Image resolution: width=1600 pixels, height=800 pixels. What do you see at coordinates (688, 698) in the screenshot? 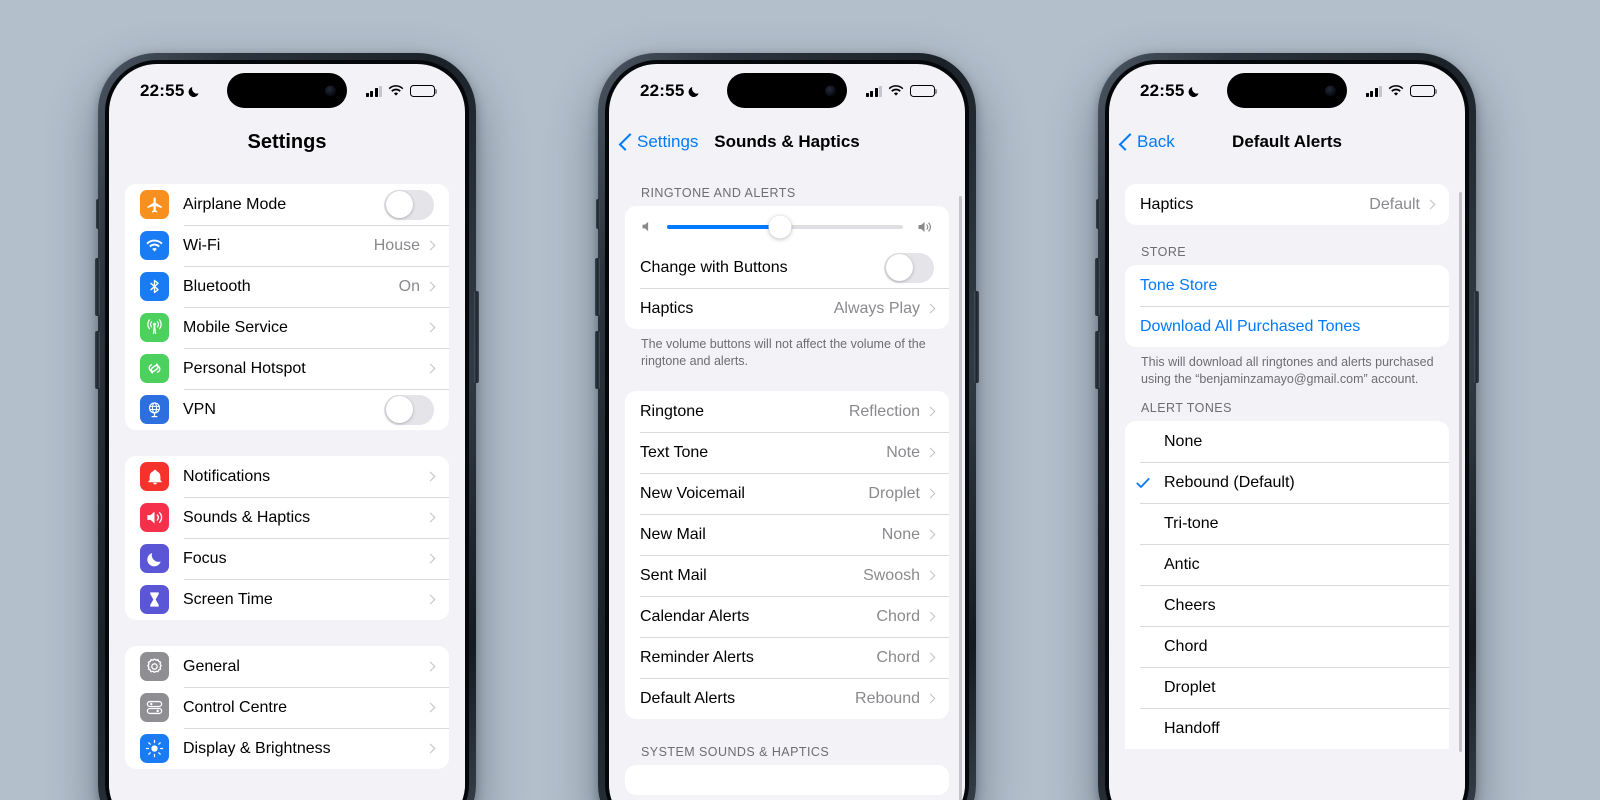
I see `row-label: Default Alerts` at bounding box center [688, 698].